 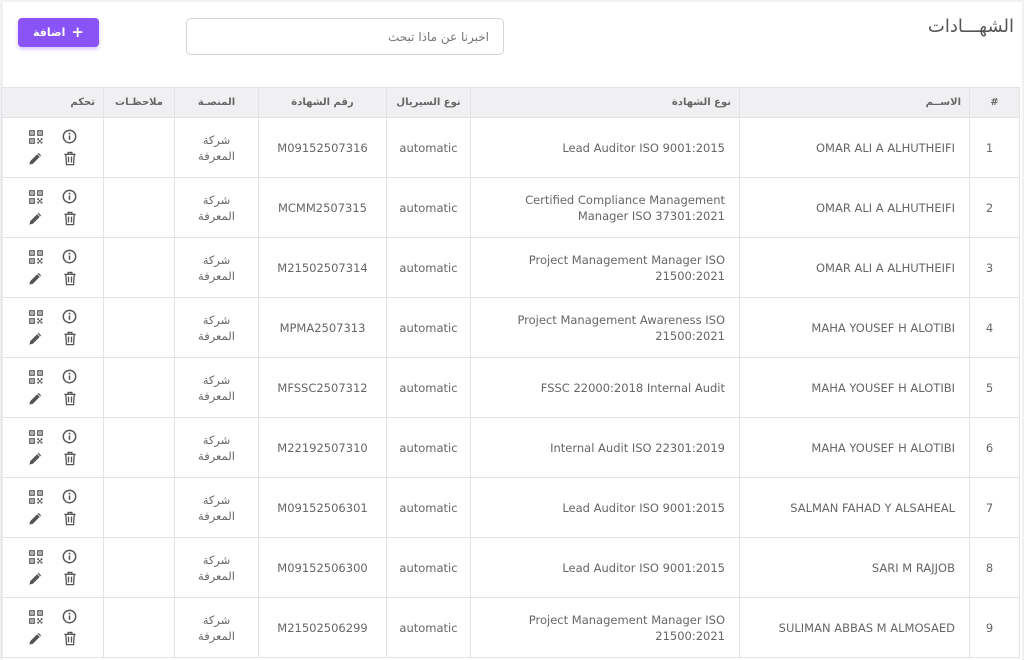 I want to click on column-header-serial-type: نوع السيريال, so click(x=428, y=102).